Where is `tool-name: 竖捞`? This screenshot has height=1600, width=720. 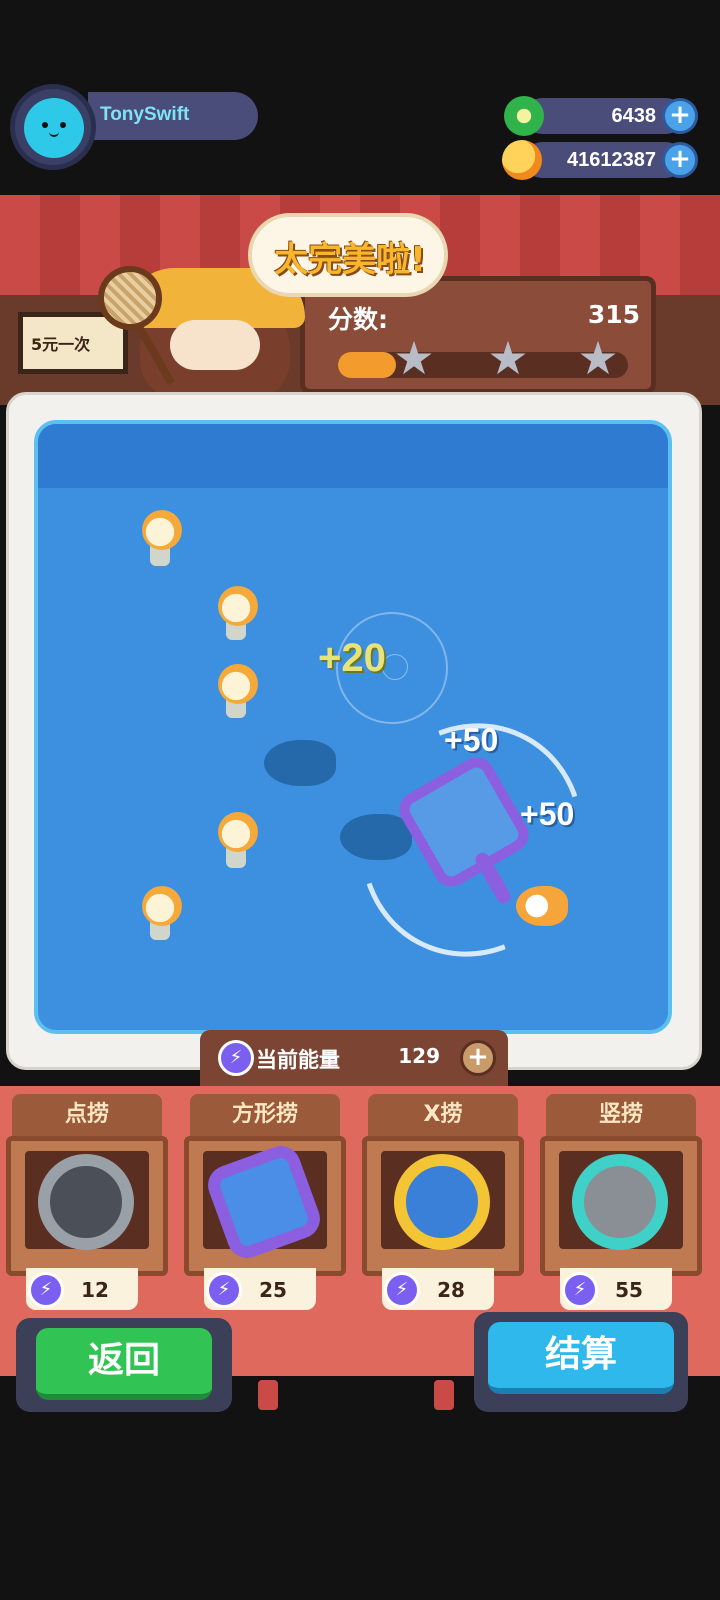 tool-name: 竖捞 is located at coordinates (621, 1115).